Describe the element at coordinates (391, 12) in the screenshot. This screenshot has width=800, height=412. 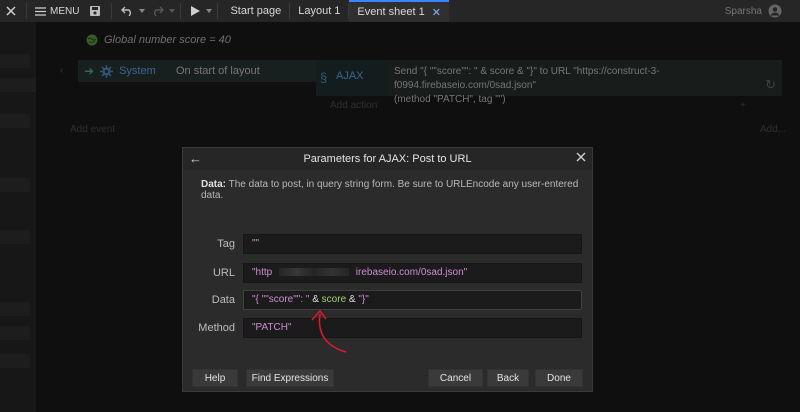
I see `tab-label: Event sheet 1` at that location.